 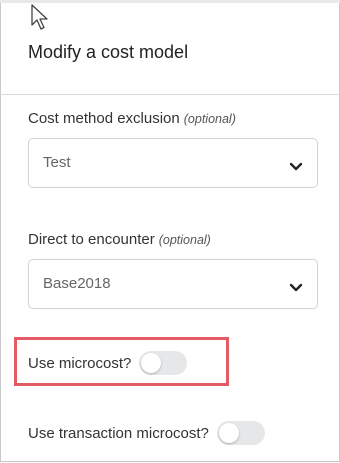 I want to click on use-transaction-microcost-toggle, so click(x=240, y=433).